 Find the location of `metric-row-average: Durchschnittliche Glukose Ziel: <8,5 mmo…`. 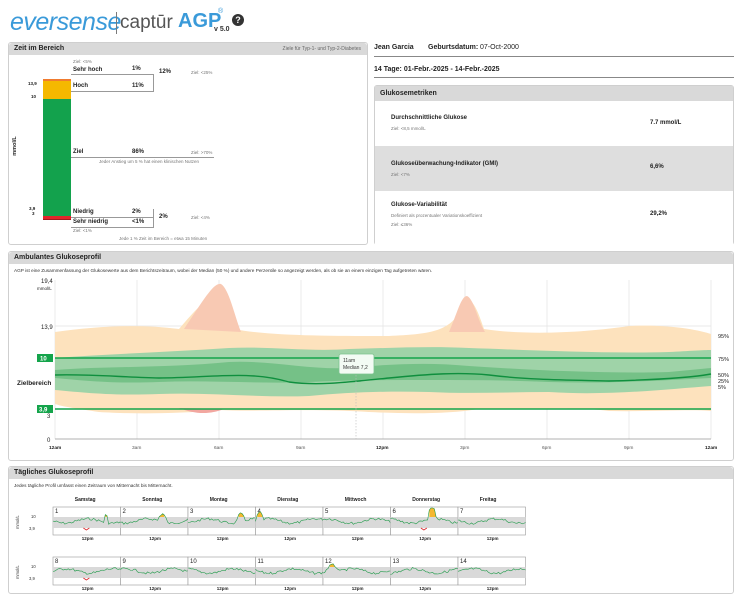

metric-row-average: Durchschnittliche Glukose Ziel: <8,5 mmo… is located at coordinates (554, 123).